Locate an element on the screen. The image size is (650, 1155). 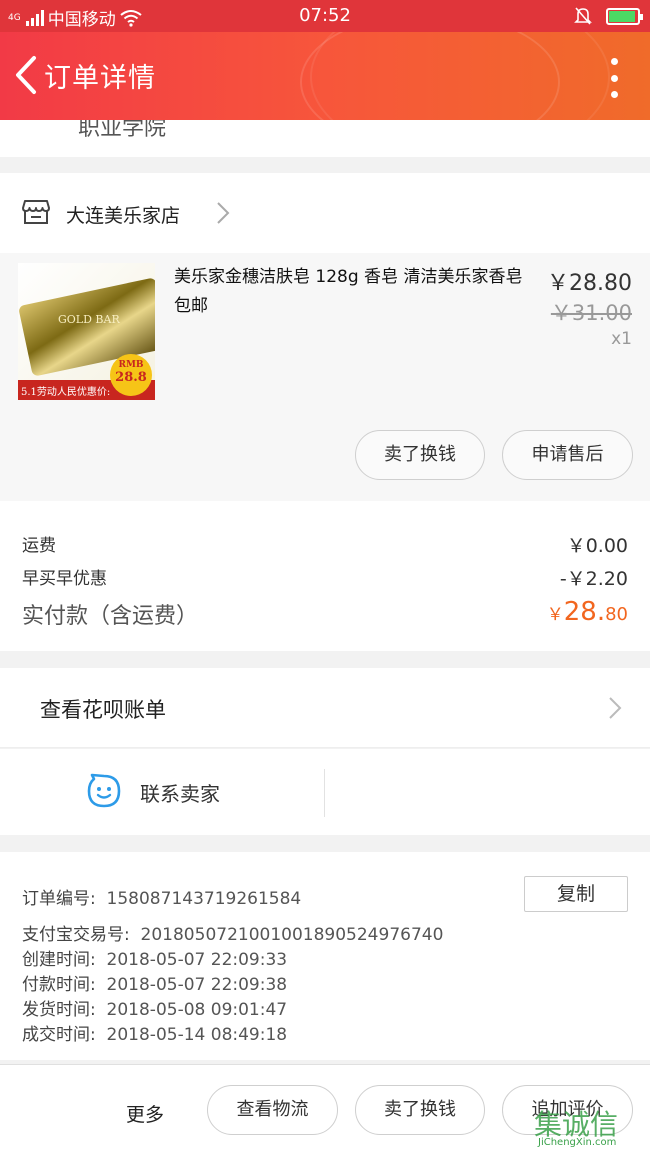
discount-label: 早买早优惠 is located at coordinates (64, 579).